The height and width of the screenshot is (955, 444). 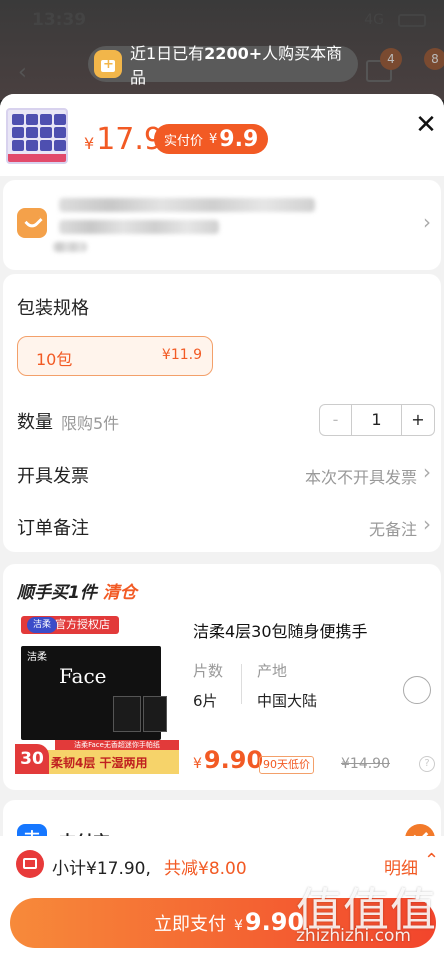 I want to click on image-bottom-text: 柔韧4层 干湿两用, so click(x=99, y=763).